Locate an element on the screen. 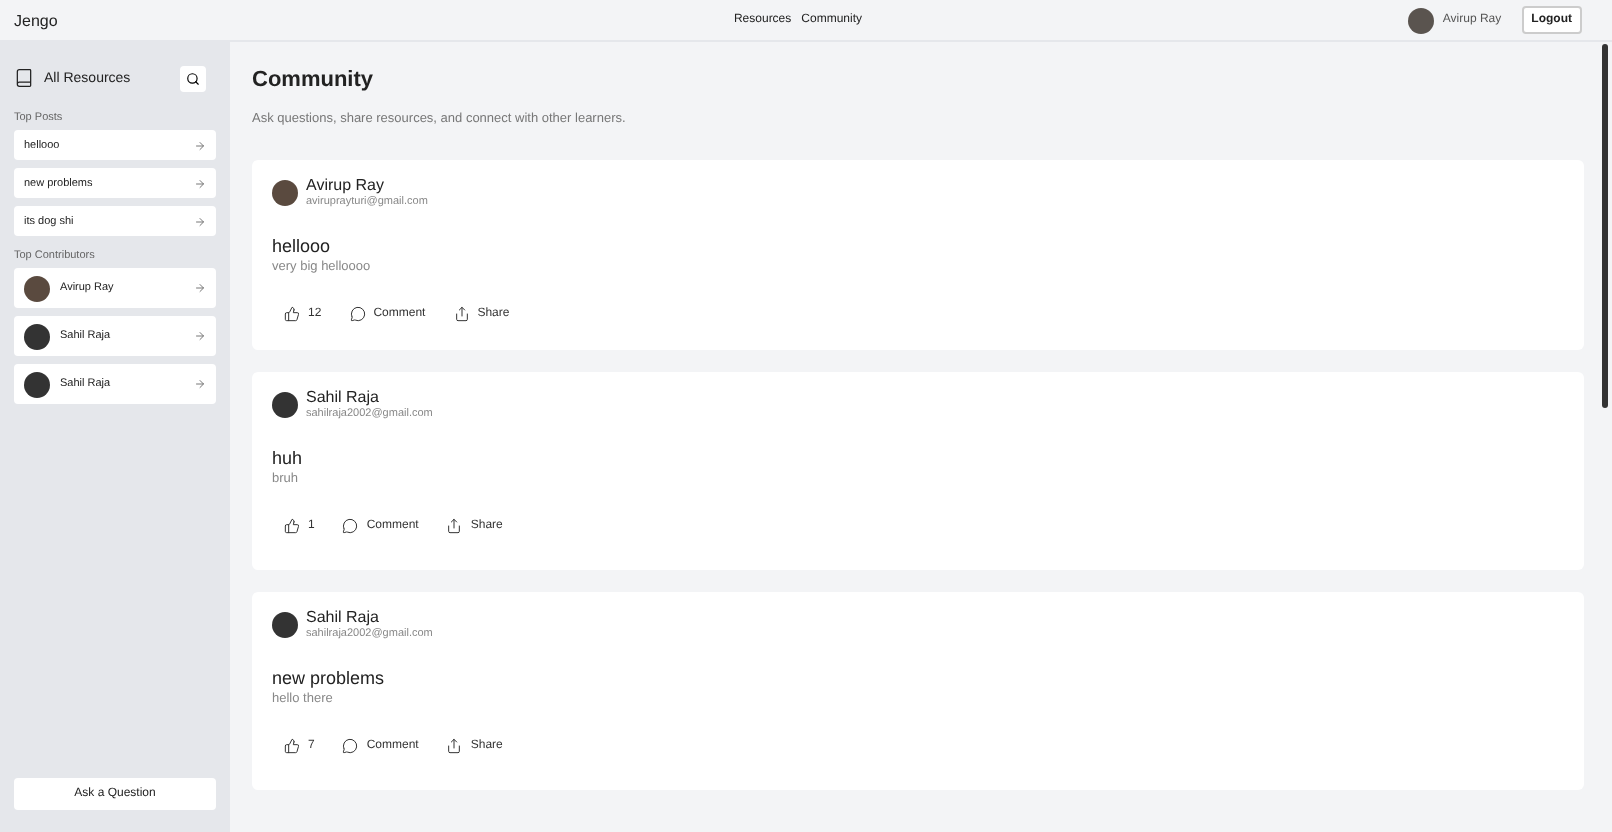 This screenshot has height=832, width=1612. search-button is located at coordinates (193, 78).